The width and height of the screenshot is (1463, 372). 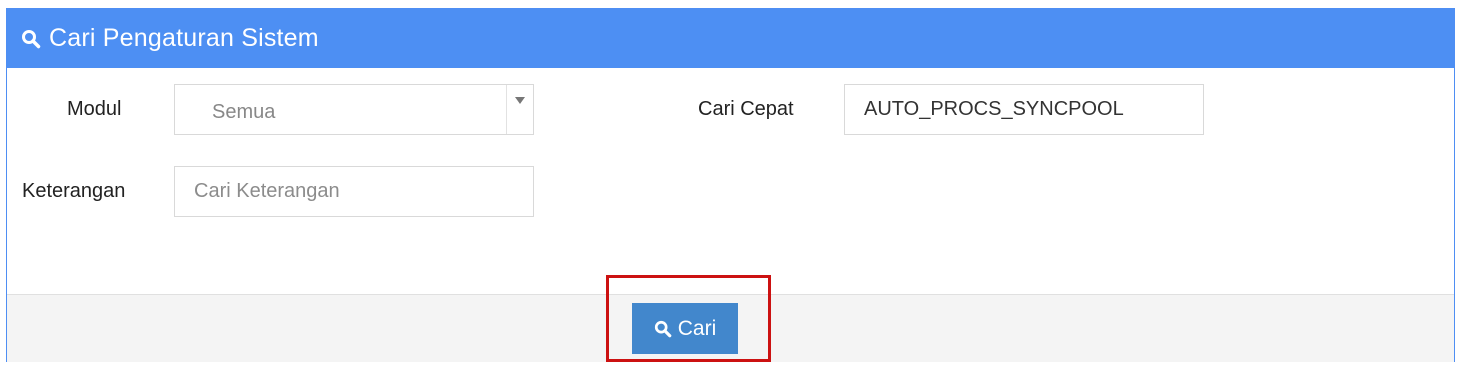 I want to click on search-button: Cari, so click(x=685, y=328).